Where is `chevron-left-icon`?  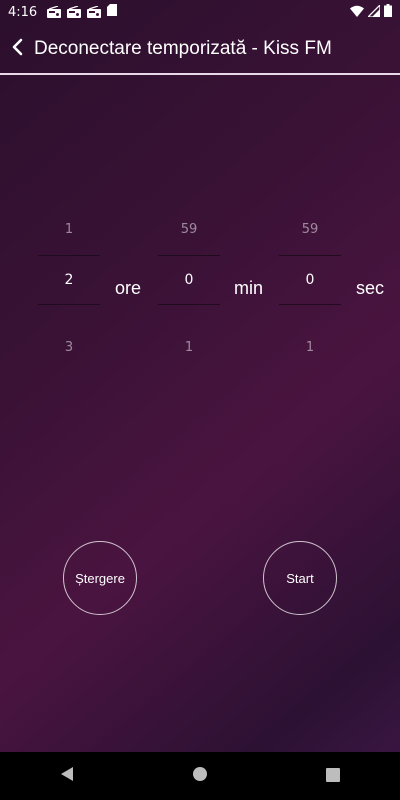 chevron-left-icon is located at coordinates (17, 49).